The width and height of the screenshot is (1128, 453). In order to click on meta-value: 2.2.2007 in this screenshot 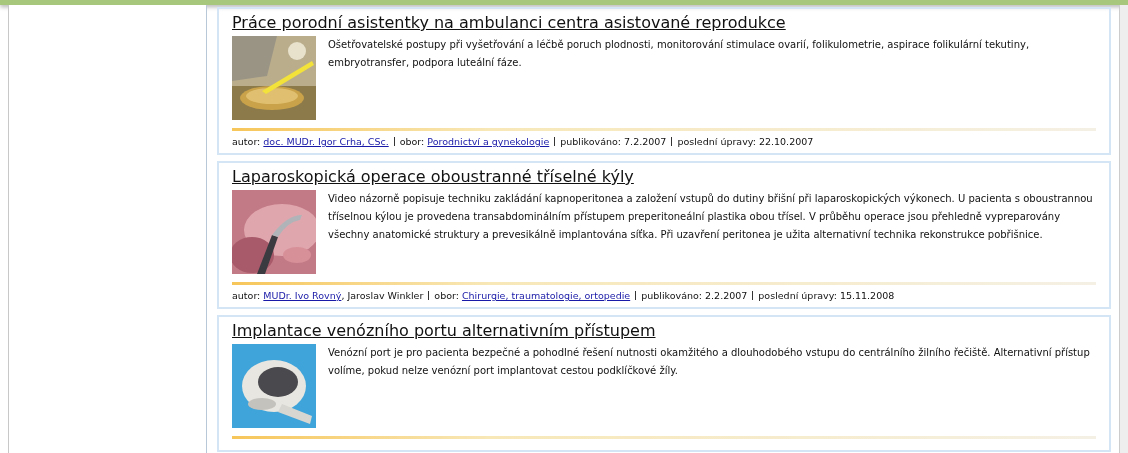, I will do `click(726, 295)`.